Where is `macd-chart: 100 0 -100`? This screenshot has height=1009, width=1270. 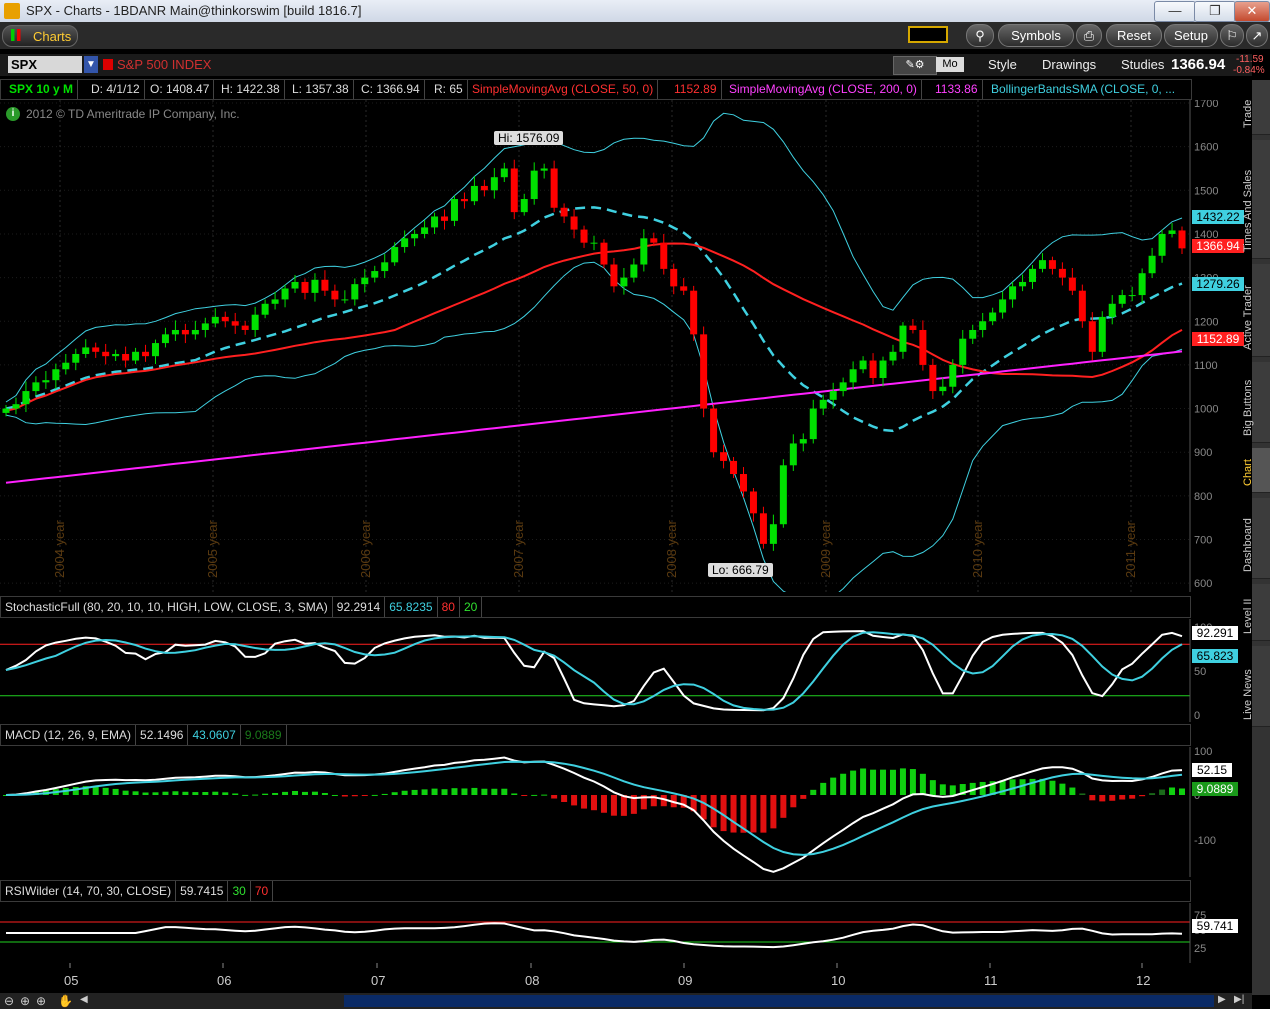 macd-chart: 100 0 -100 is located at coordinates (626, 812).